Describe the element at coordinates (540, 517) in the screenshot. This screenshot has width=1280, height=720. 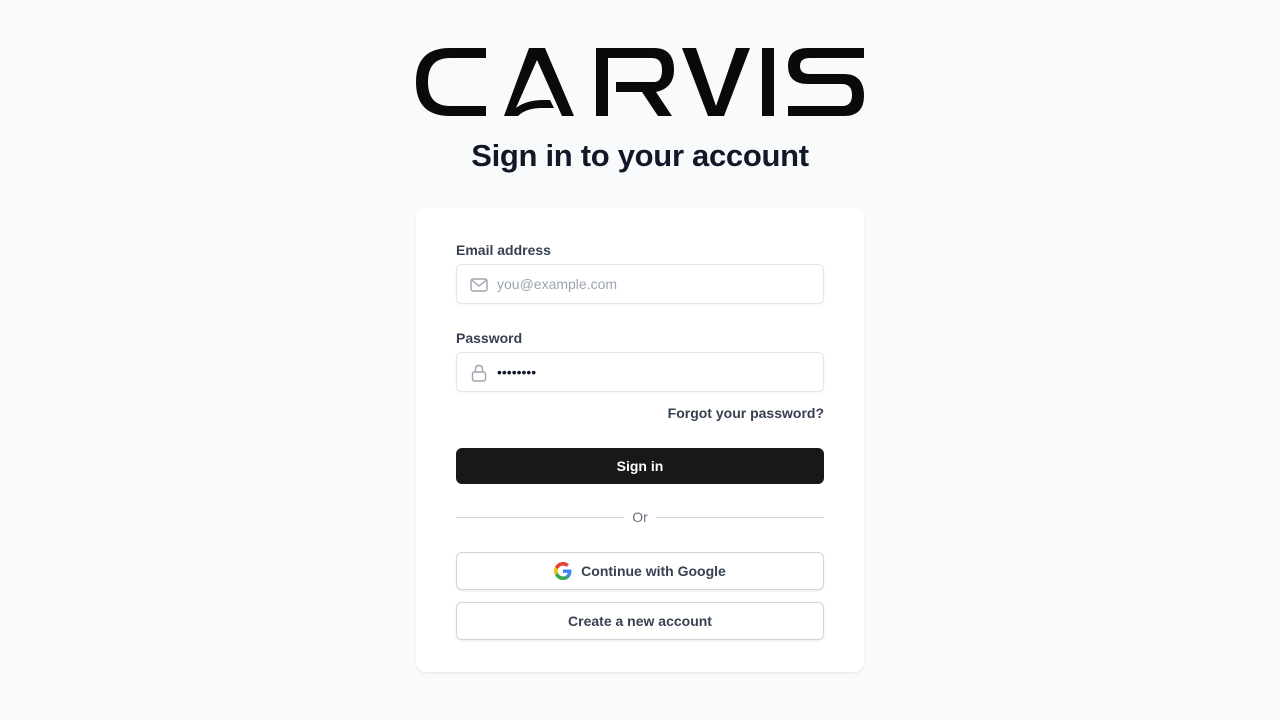
I see `divider-line-left` at that location.